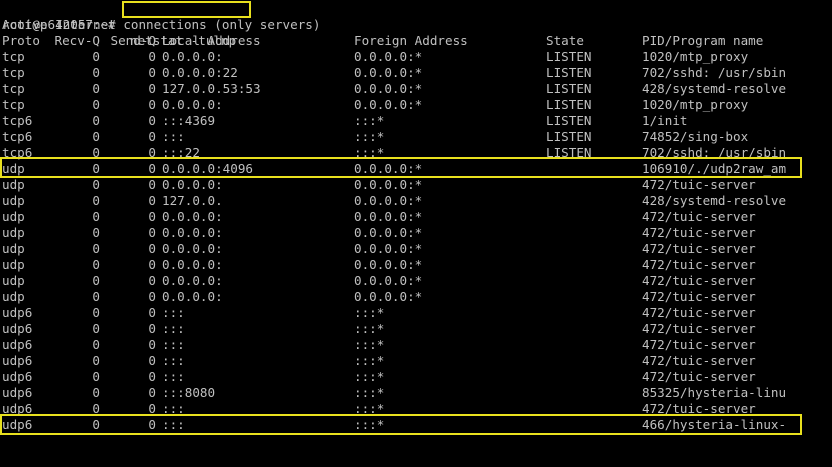 This screenshot has height=467, width=832. Describe the element at coordinates (207, 168) in the screenshot. I see `cell-local: 0.0.0.0:4096` at that location.